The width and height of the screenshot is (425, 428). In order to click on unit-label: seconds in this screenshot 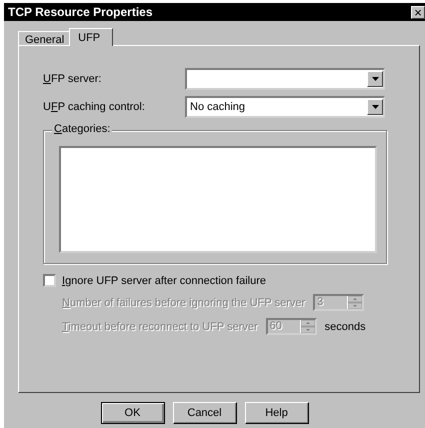, I will do `click(345, 326)`.